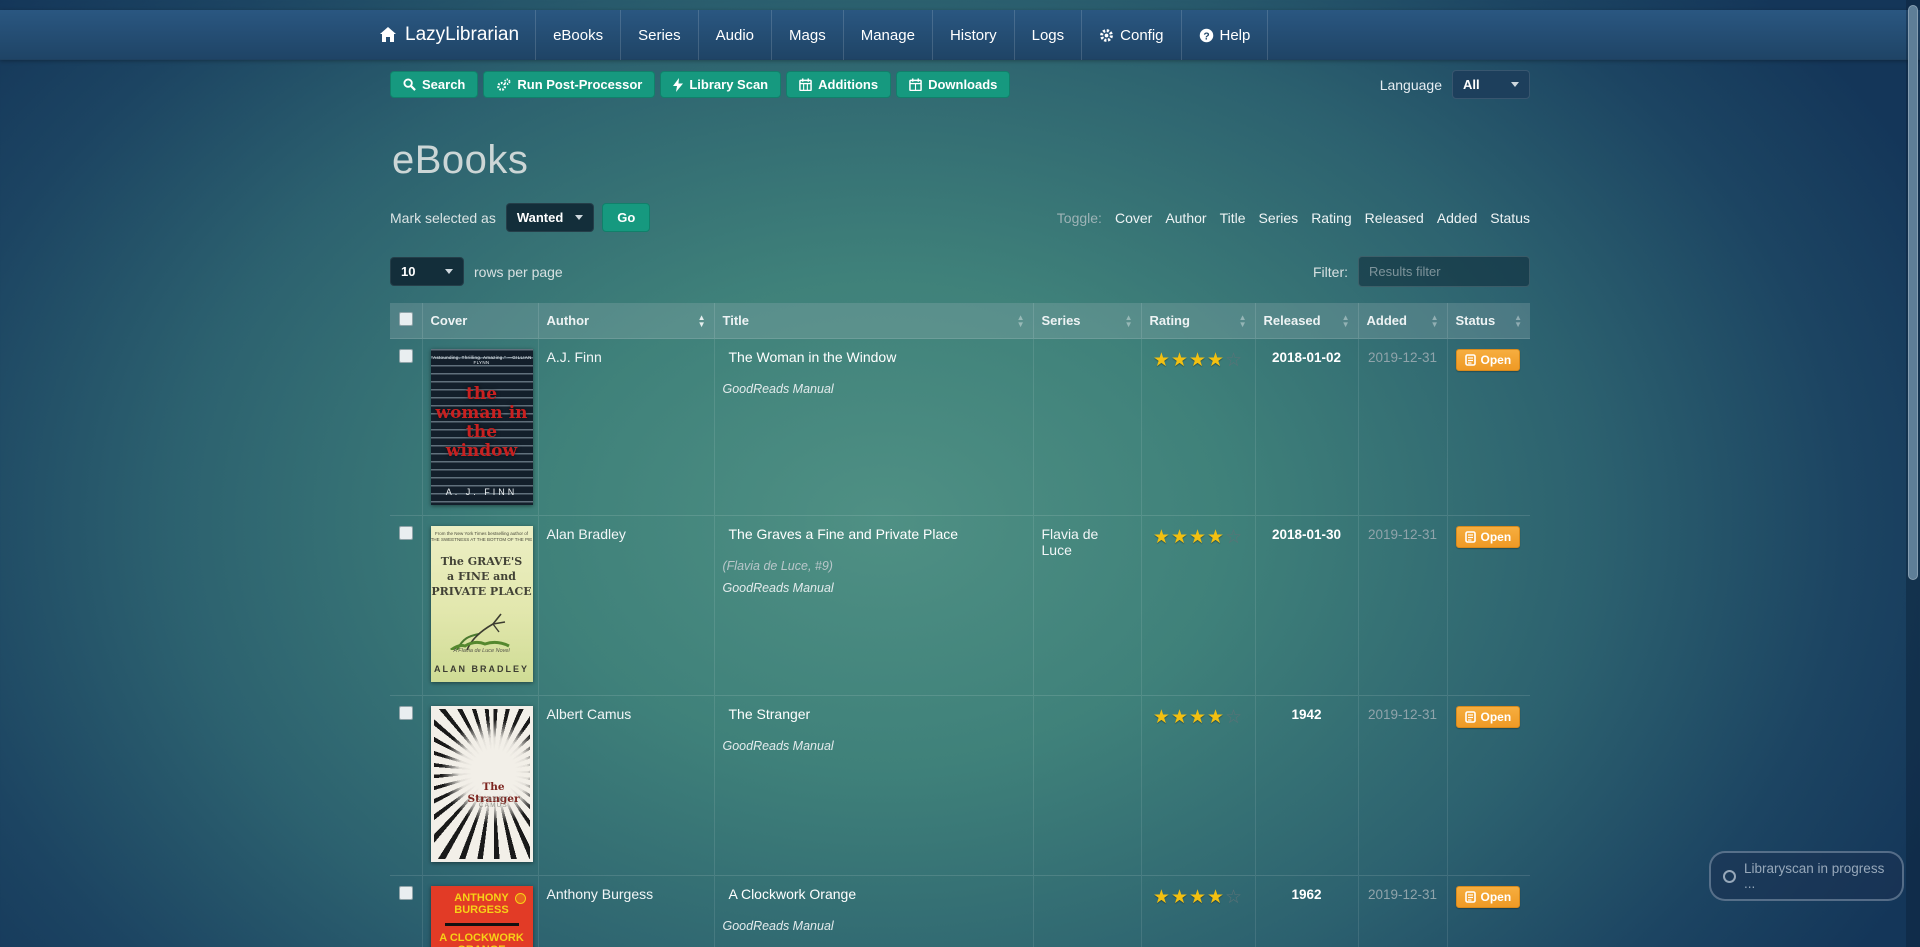 The height and width of the screenshot is (947, 1920). I want to click on downloads-button: Downloads, so click(953, 84).